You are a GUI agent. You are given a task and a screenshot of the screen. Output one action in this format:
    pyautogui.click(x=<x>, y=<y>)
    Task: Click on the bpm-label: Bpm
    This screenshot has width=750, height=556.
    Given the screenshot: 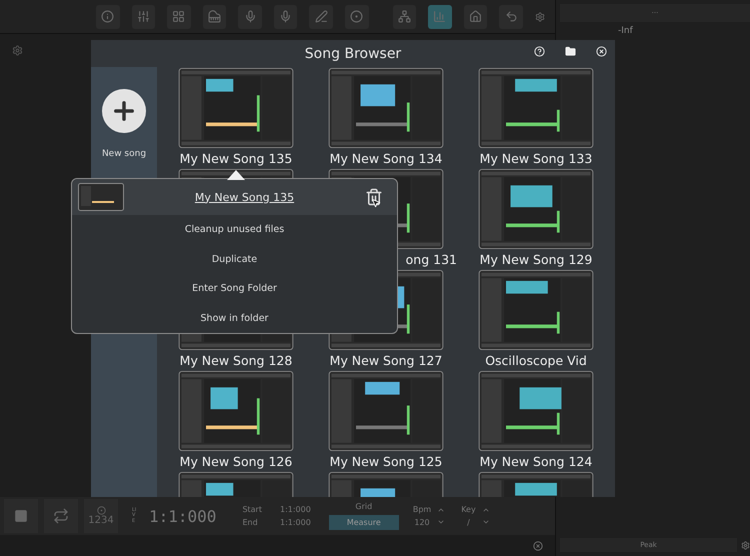 What is the action you would take?
    pyautogui.click(x=422, y=509)
    